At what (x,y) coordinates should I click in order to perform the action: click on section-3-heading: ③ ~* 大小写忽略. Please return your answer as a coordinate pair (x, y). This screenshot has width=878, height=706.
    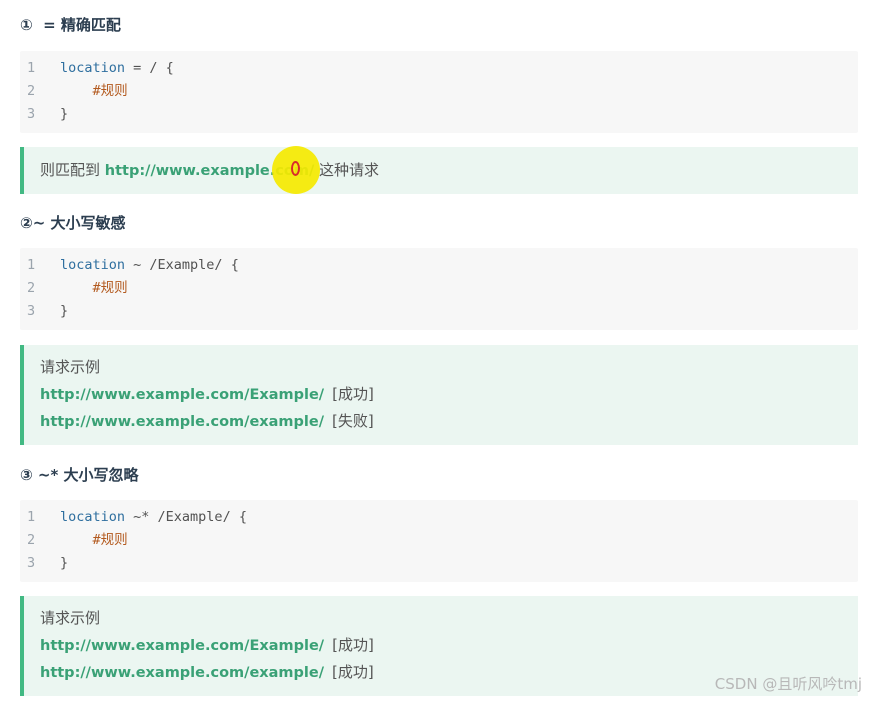
    Looking at the image, I should click on (79, 475).